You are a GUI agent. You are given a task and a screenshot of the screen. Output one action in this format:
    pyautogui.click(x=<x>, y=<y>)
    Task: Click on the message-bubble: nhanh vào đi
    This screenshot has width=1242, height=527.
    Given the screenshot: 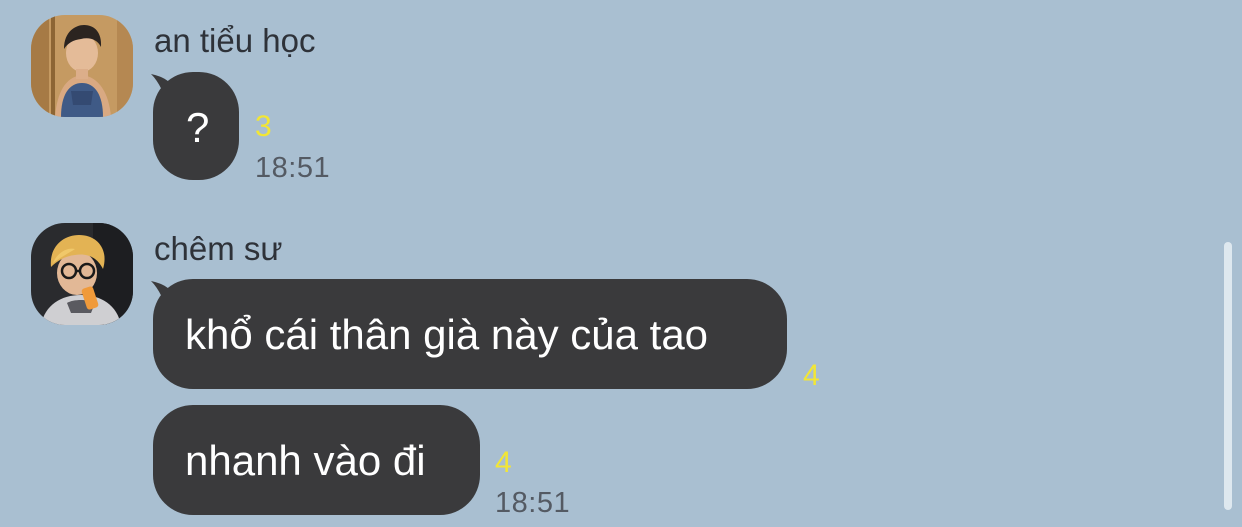 What is the action you would take?
    pyautogui.click(x=316, y=460)
    